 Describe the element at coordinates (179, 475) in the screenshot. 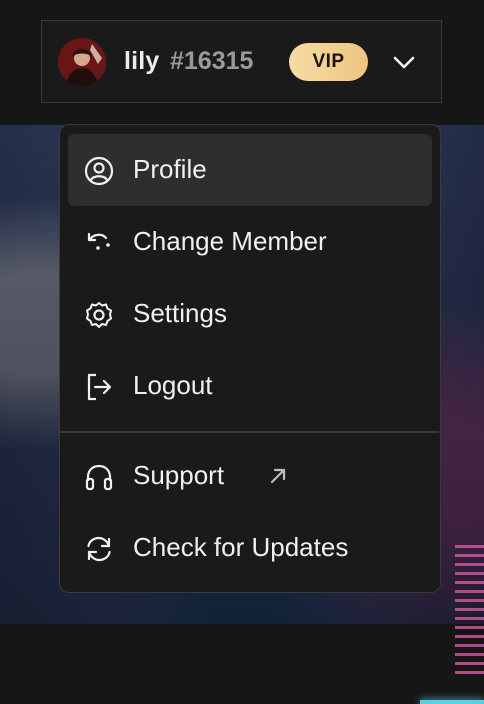

I see `menu-item-label: Support` at that location.